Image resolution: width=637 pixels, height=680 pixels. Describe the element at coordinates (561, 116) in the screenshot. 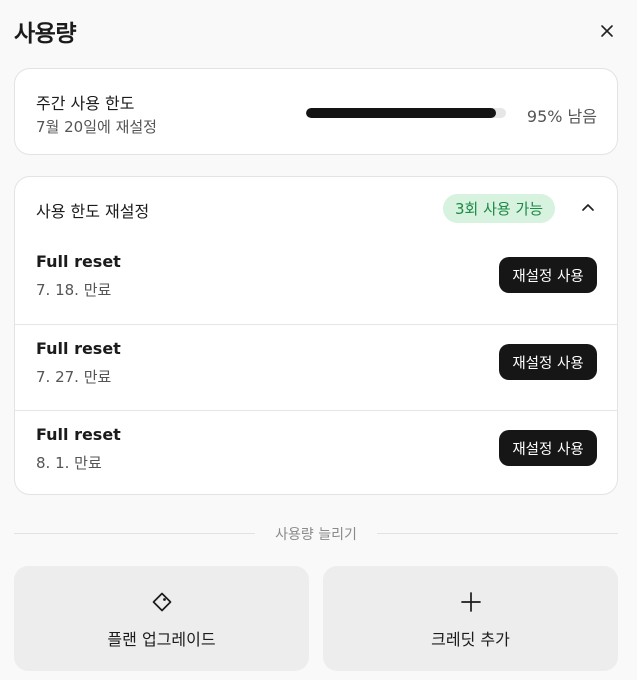

I see `usage-remaining-text: 95% 남음` at that location.